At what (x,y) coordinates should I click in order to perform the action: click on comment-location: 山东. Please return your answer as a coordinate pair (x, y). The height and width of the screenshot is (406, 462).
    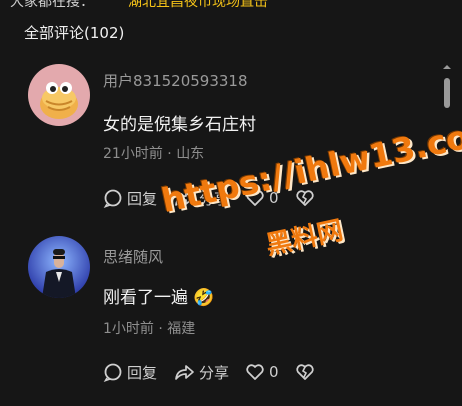
    Looking at the image, I should click on (190, 154).